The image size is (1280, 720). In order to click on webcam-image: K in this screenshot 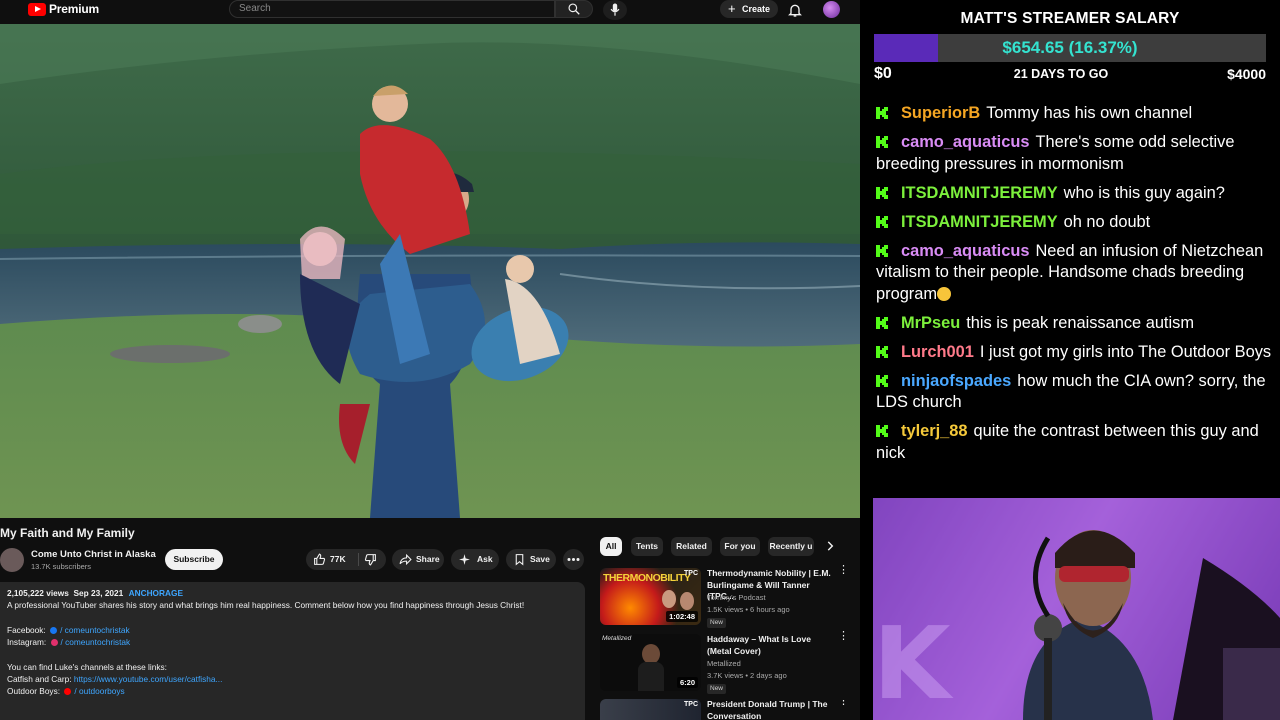, I will do `click(1076, 609)`.